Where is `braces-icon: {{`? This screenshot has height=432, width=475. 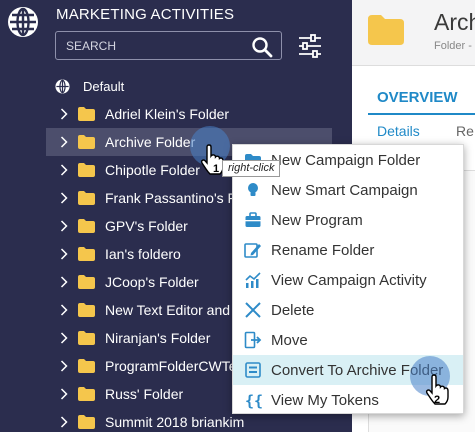 braces-icon: {{ is located at coordinates (253, 400).